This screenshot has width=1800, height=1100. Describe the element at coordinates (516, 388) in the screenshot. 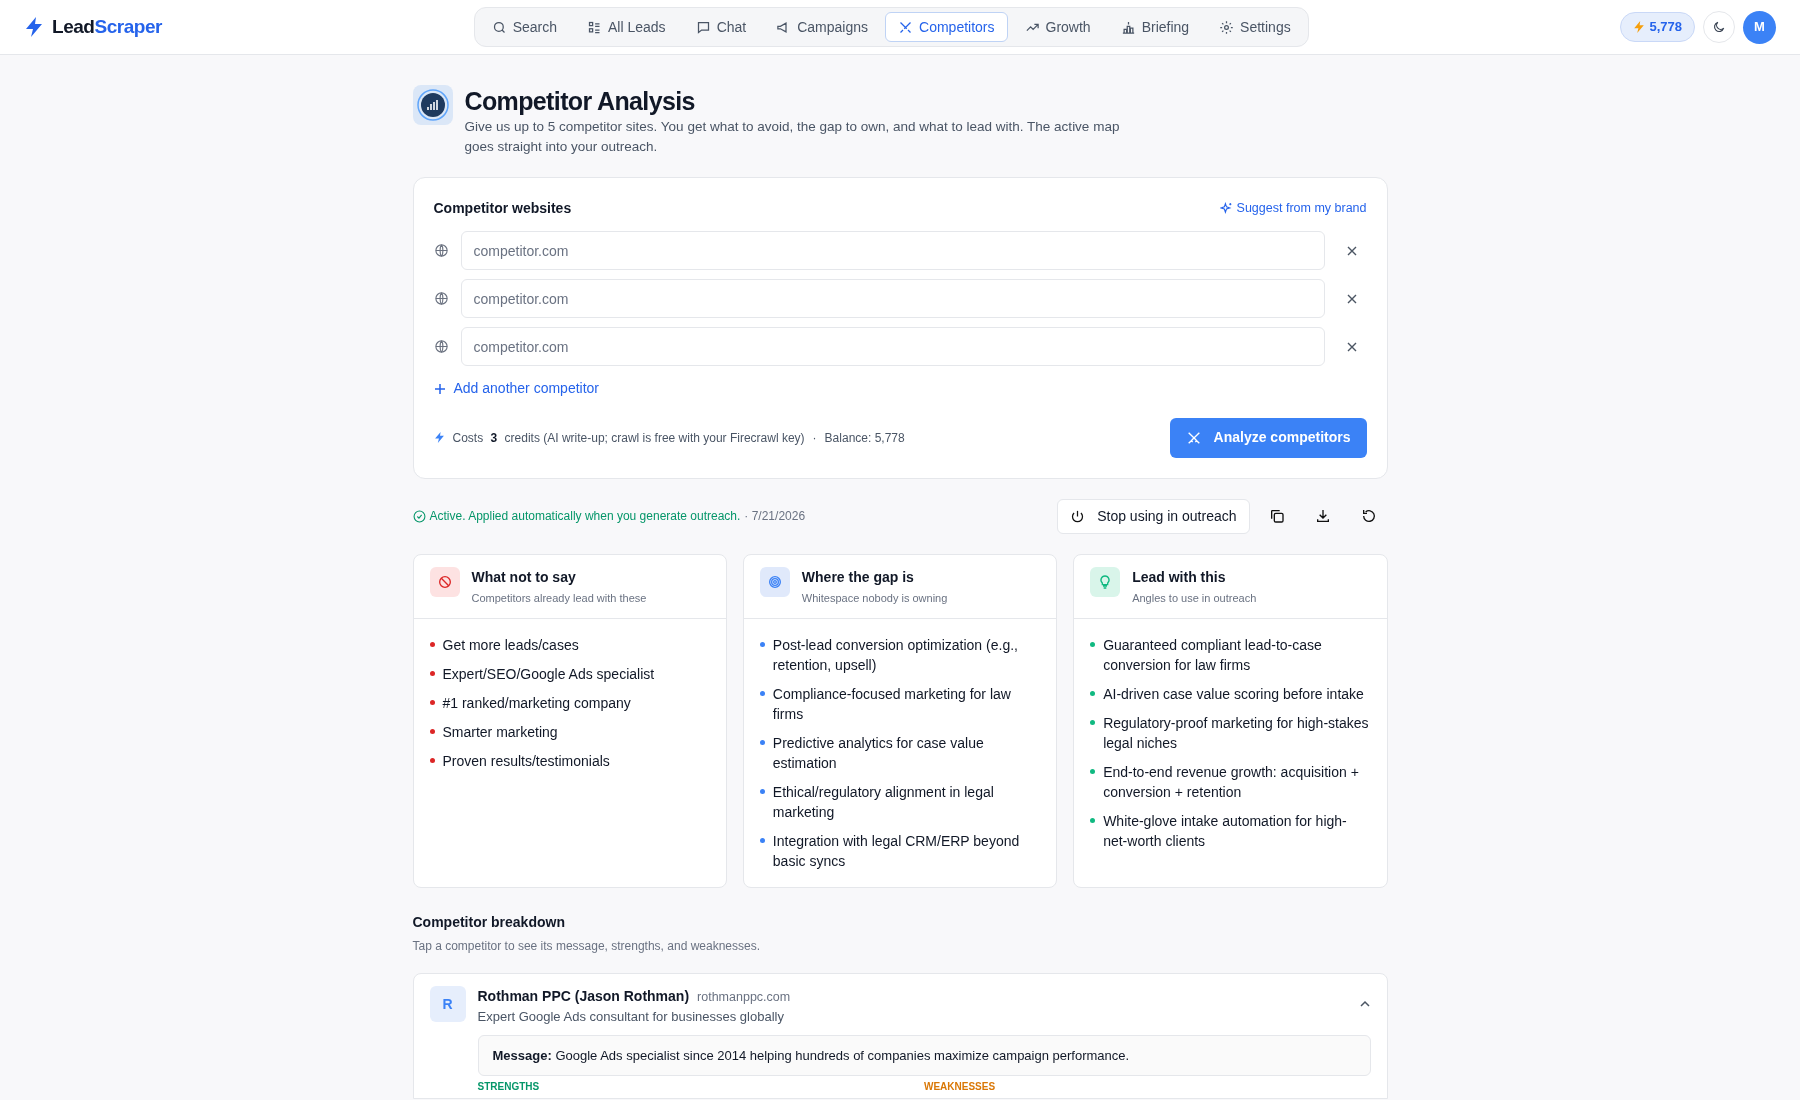

I see `add-competitor-link: Add another competitor` at that location.